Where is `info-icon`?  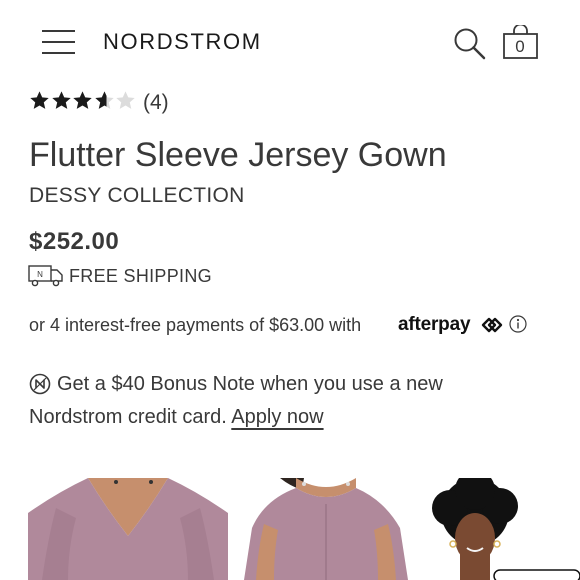
info-icon is located at coordinates (518, 324).